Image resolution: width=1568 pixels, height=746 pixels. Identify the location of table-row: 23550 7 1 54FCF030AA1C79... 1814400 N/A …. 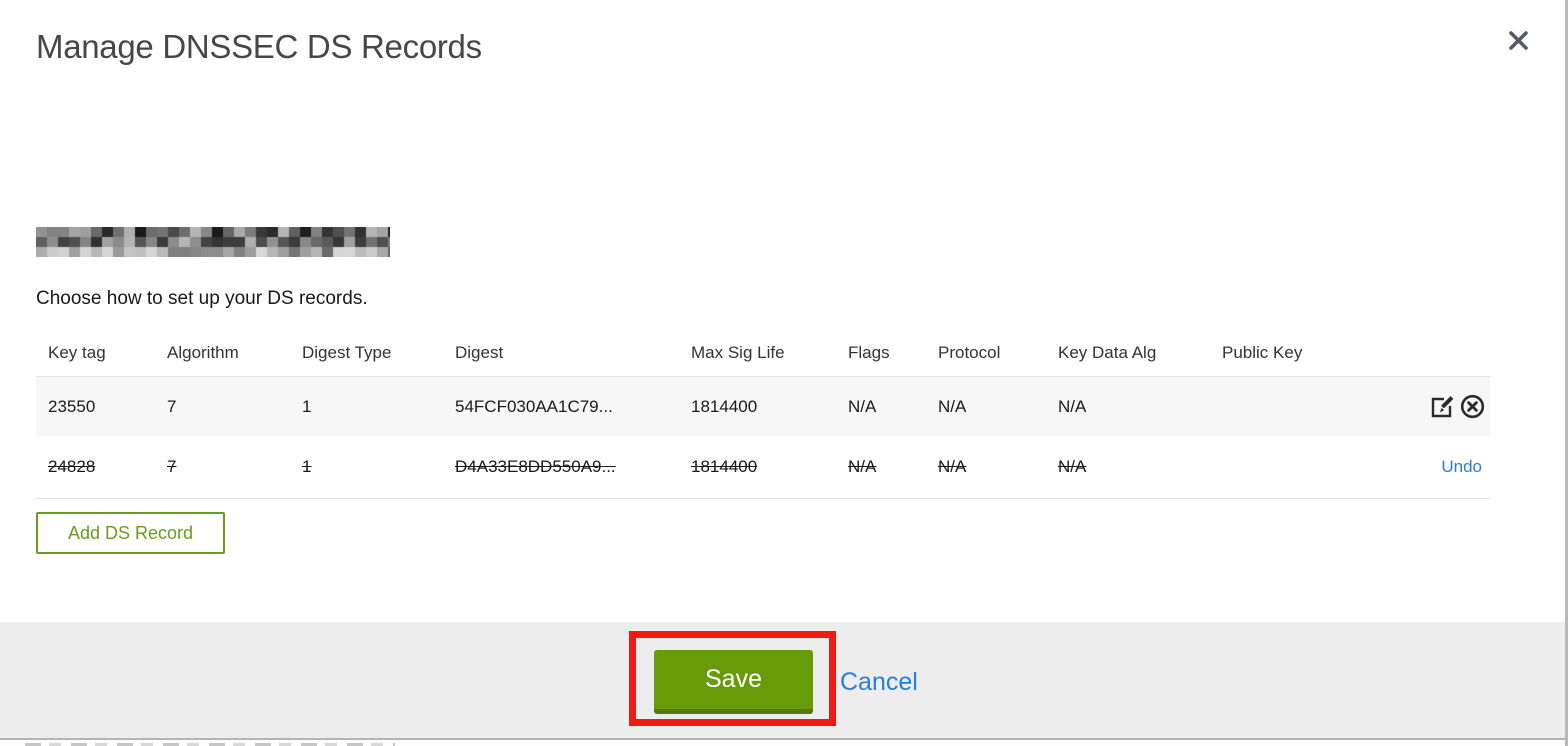
(763, 406).